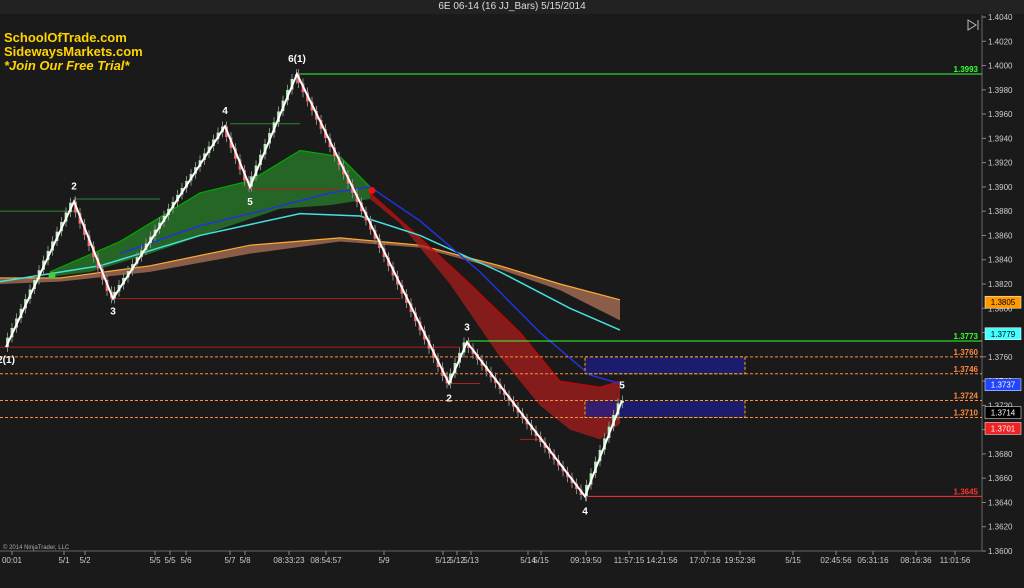 The image size is (1024, 588). What do you see at coordinates (1003, 385) in the screenshot?
I see `price-badge-label: 1.3737` at bounding box center [1003, 385].